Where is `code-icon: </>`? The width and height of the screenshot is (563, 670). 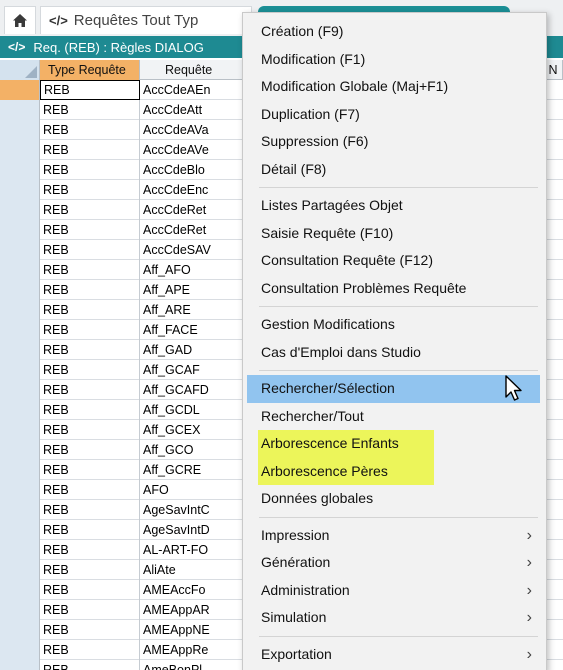
code-icon: </> is located at coordinates (17, 47).